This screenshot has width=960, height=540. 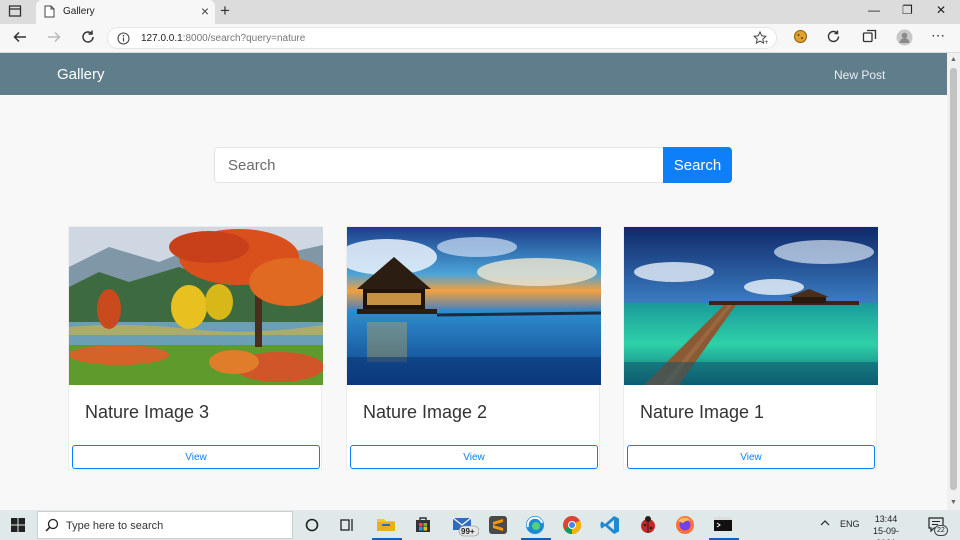 What do you see at coordinates (850, 524) in the screenshot?
I see `language-indicator: ENG` at bounding box center [850, 524].